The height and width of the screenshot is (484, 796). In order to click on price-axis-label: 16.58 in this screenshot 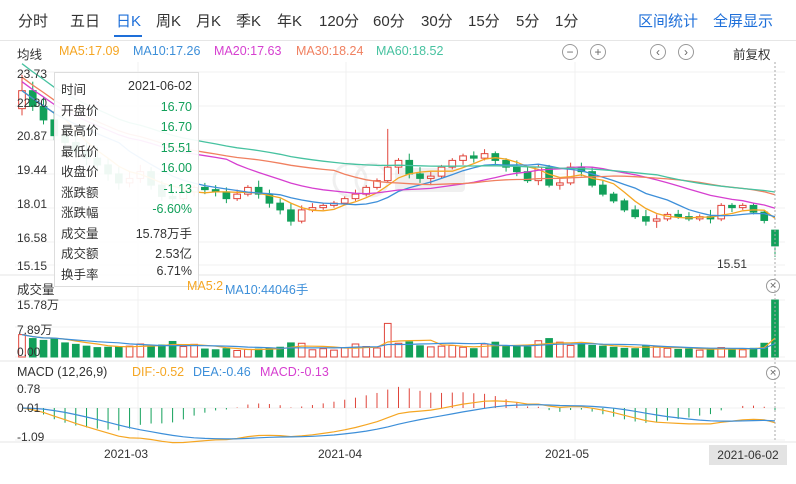, I will do `click(32, 238)`.